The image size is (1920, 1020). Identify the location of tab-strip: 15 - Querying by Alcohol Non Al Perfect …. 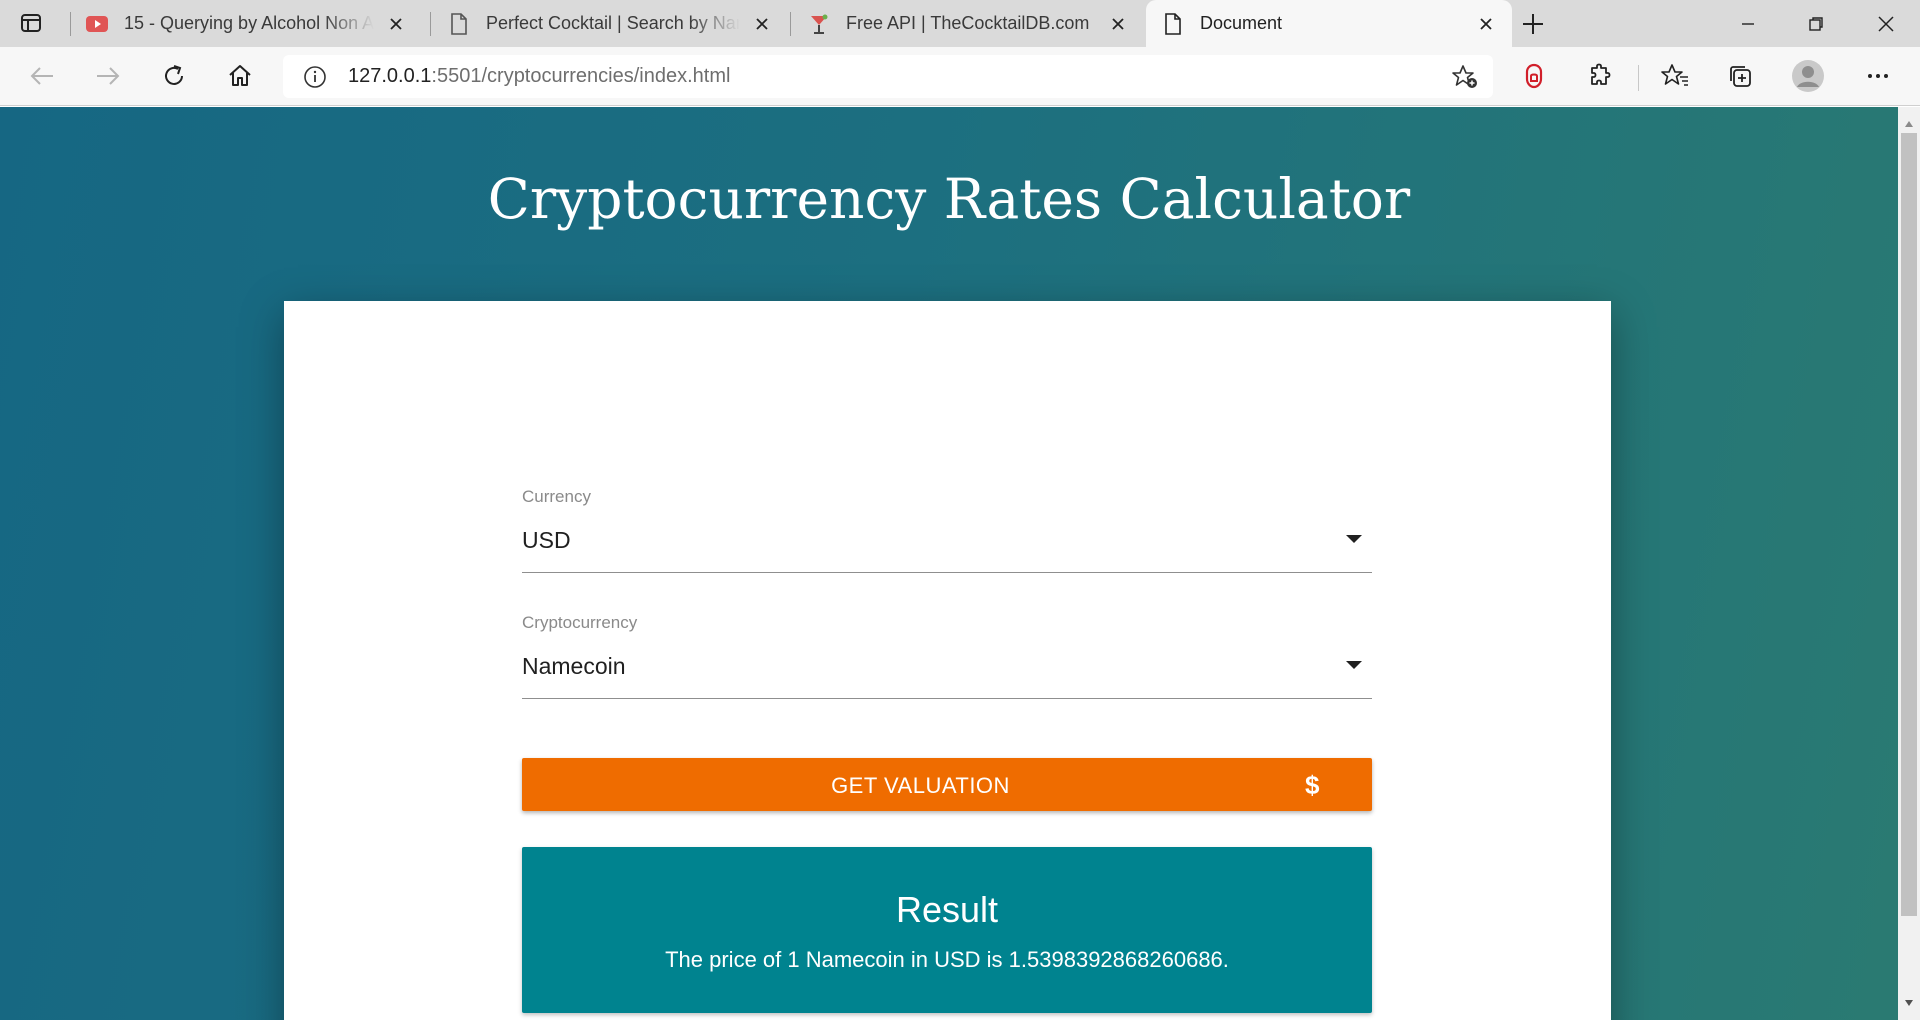
(960, 23).